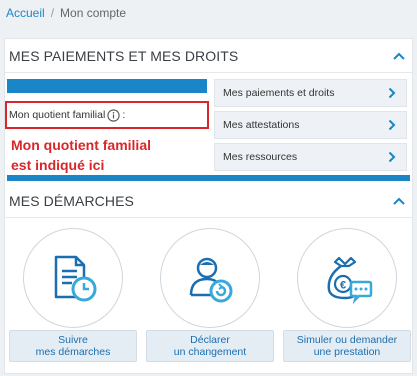 This screenshot has width=417, height=376. What do you see at coordinates (71, 200) in the screenshot?
I see `panel-title: MES DÉMARCHES` at bounding box center [71, 200].